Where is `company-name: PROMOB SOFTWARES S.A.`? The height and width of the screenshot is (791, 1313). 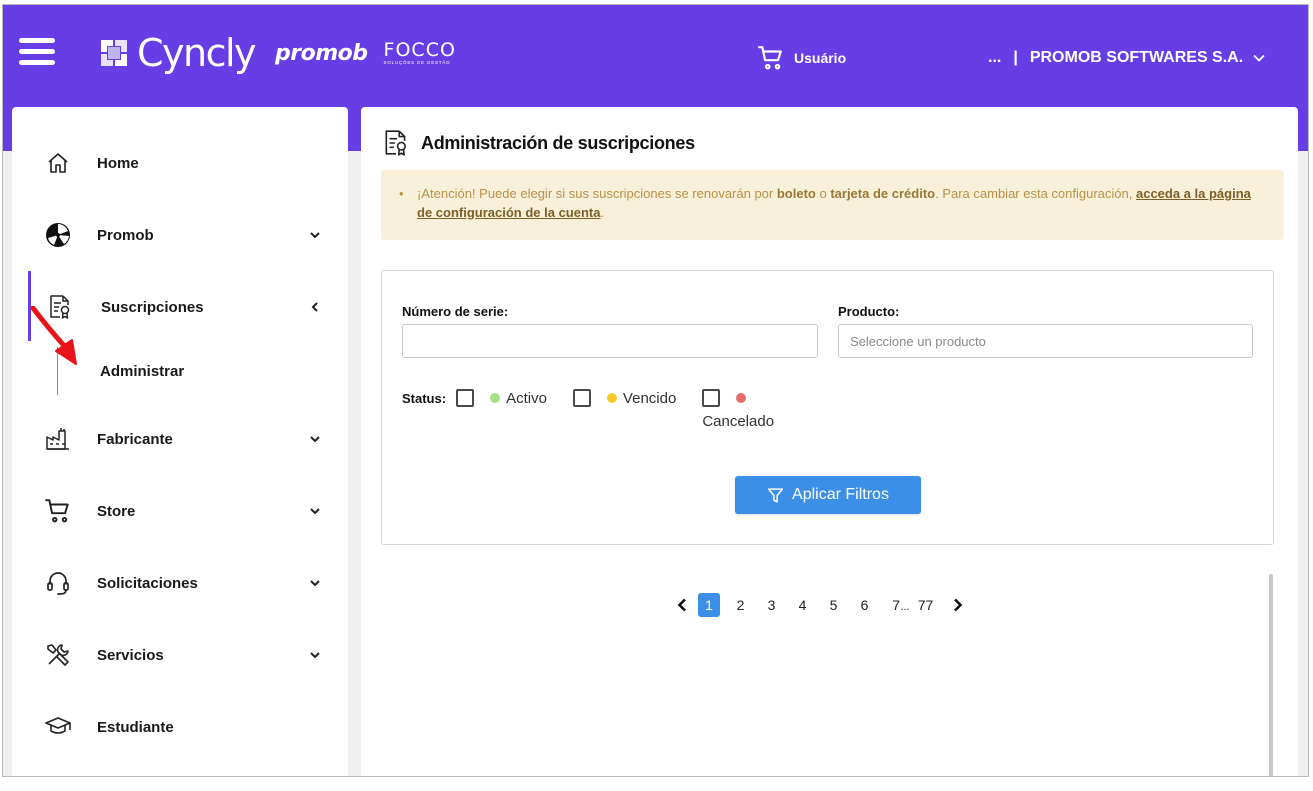 company-name: PROMOB SOFTWARES S.A. is located at coordinates (1136, 57).